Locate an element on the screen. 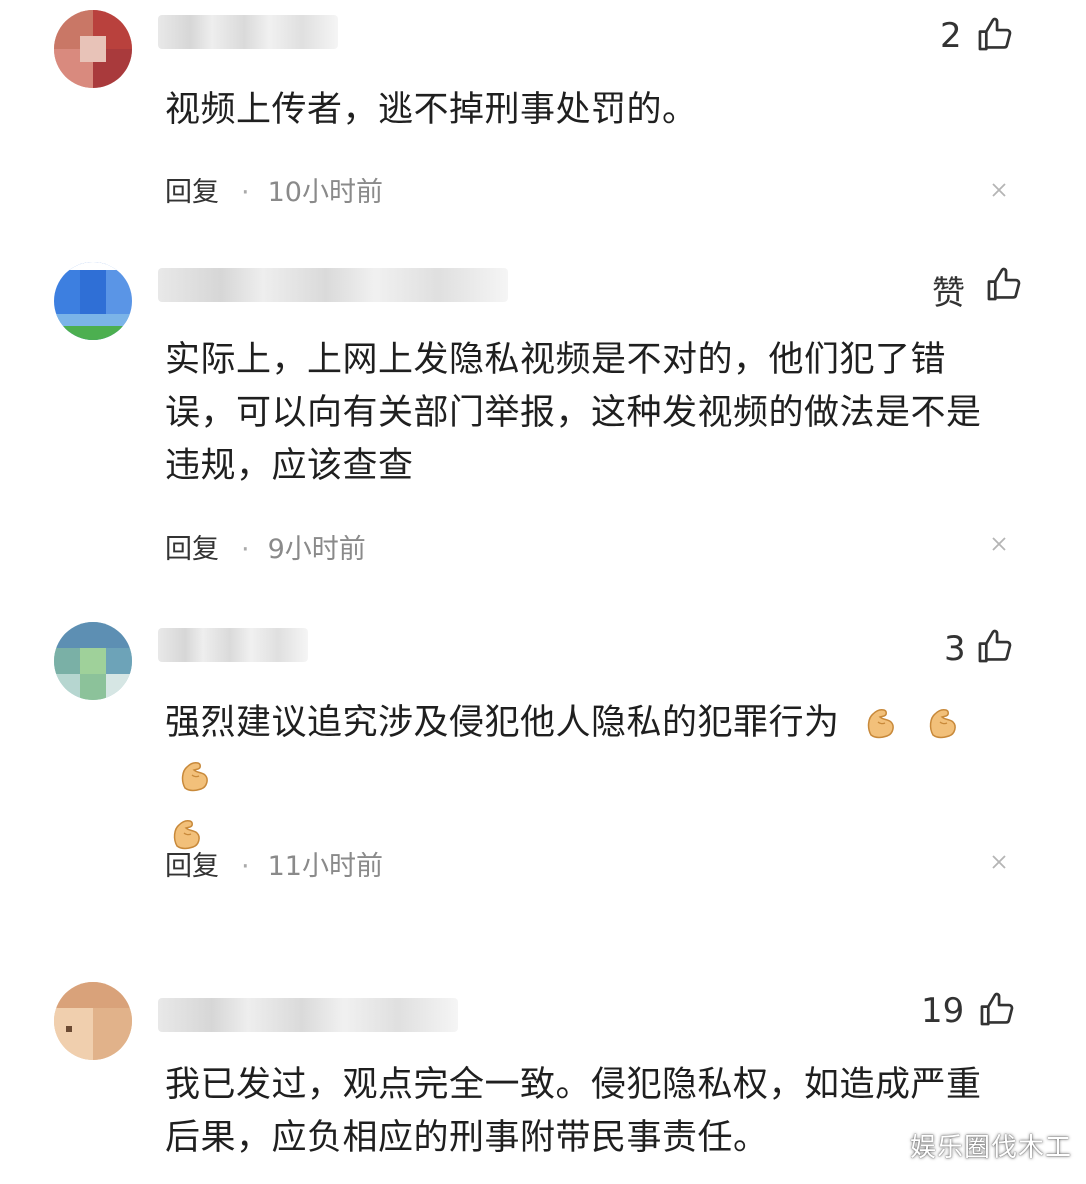  like-count: 赞 is located at coordinates (948, 292).